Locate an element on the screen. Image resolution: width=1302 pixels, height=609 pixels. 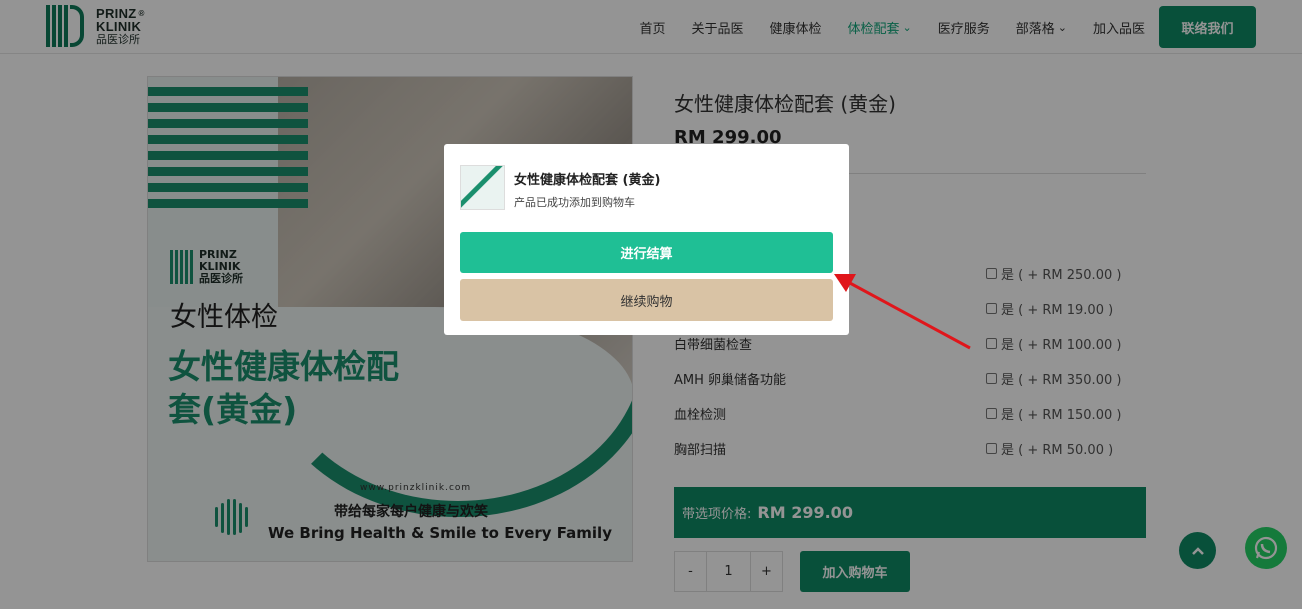
modal-success-message: 产品已成功添加到购物车 is located at coordinates (574, 202).